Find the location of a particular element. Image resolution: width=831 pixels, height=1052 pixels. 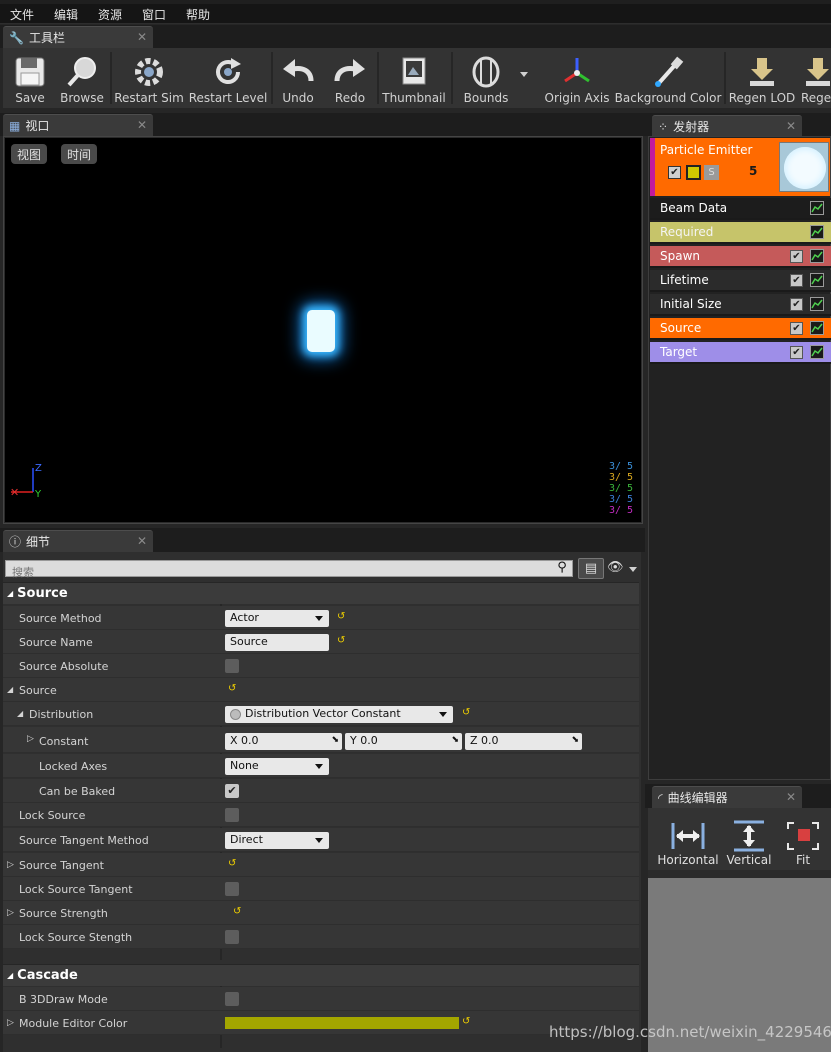

module-editor-color-swatch is located at coordinates (342, 1023).